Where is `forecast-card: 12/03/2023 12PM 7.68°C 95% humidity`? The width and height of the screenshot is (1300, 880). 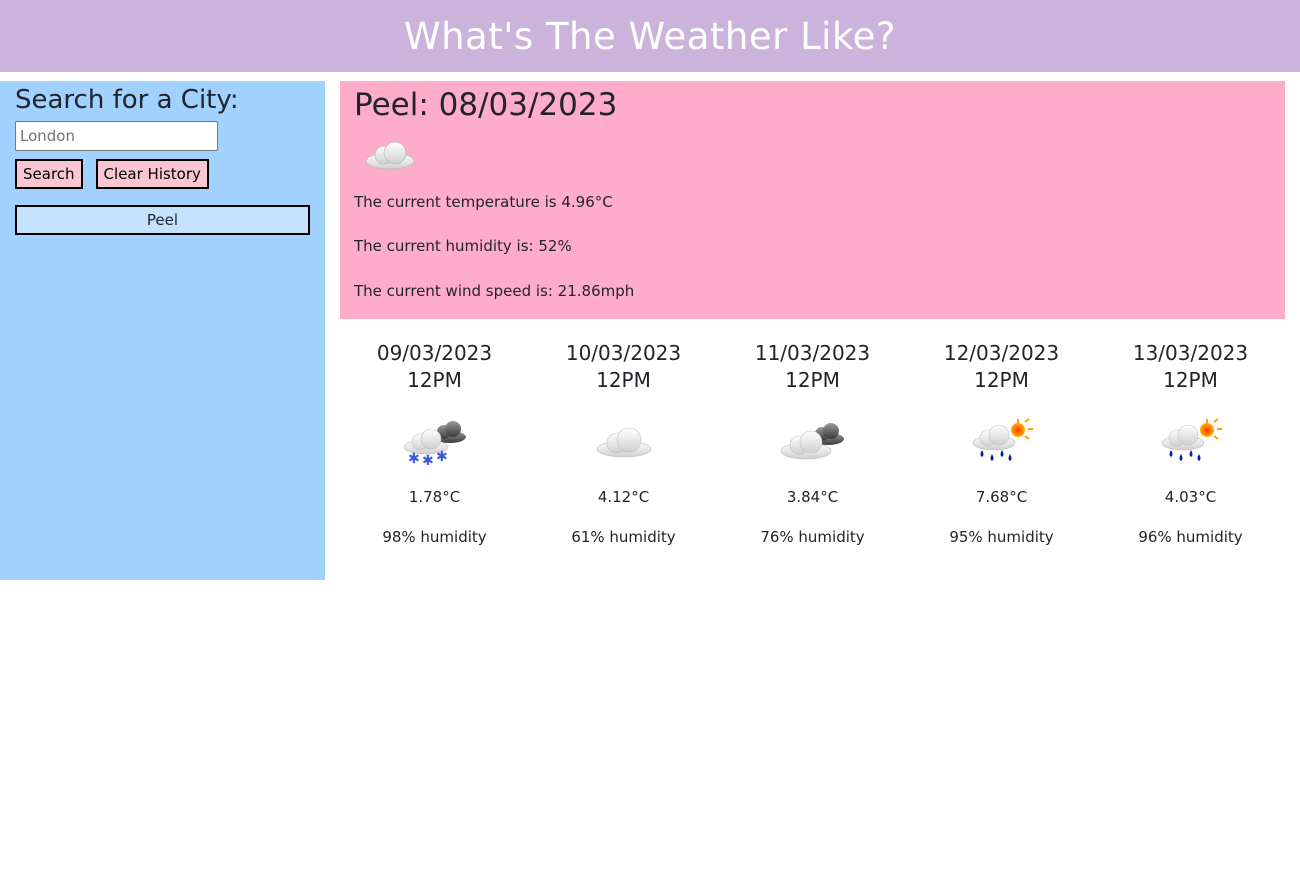
forecast-card: 12/03/2023 12PM 7.68°C 95% humidity is located at coordinates (1002, 450).